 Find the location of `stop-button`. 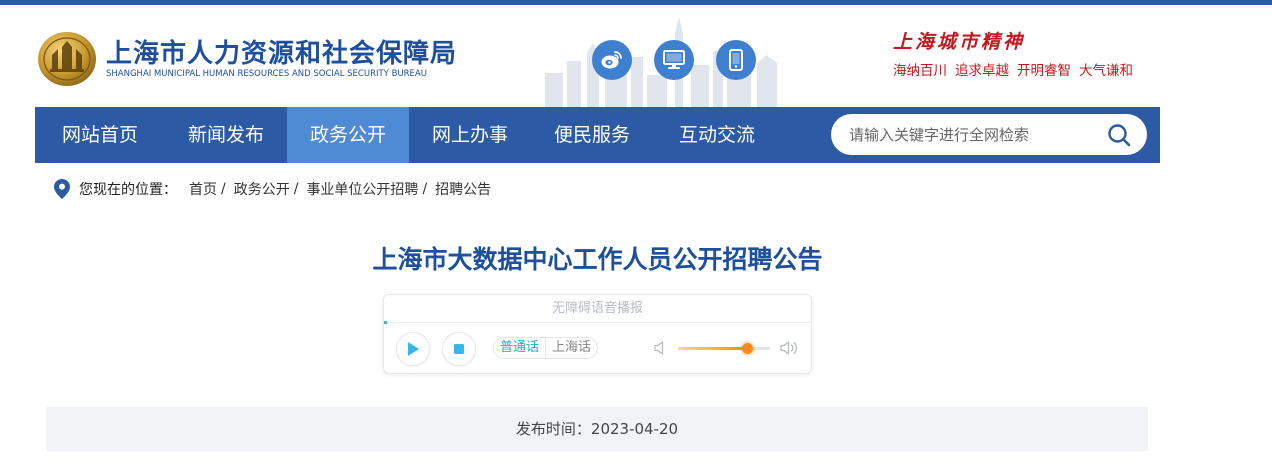

stop-button is located at coordinates (459, 349).